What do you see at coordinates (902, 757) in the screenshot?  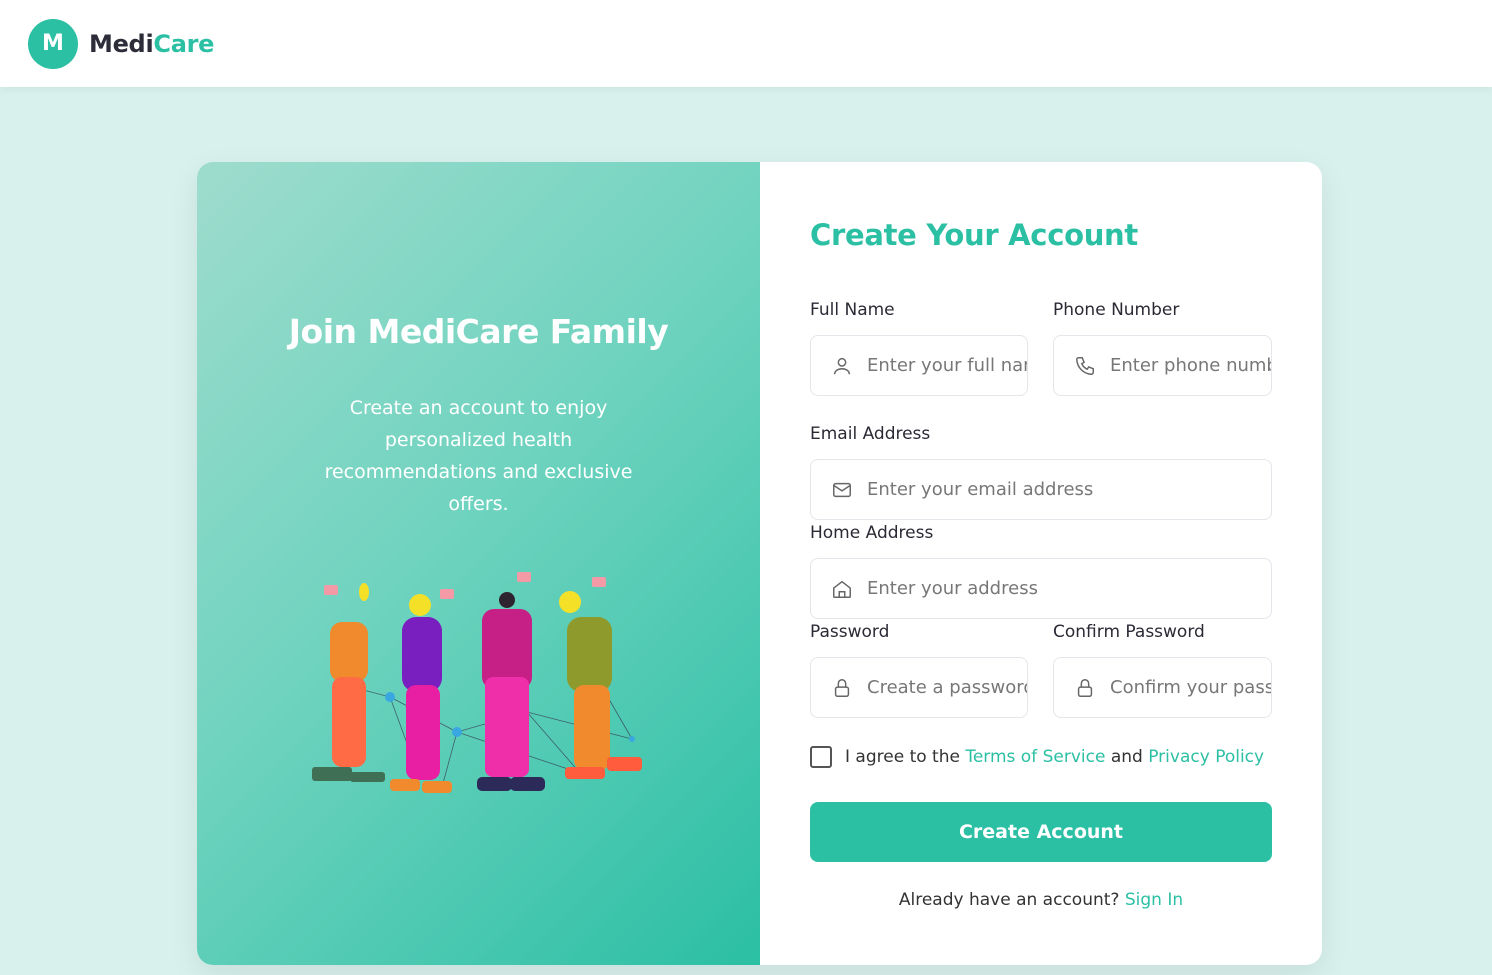 I see `agree-prefix: I agree to the` at bounding box center [902, 757].